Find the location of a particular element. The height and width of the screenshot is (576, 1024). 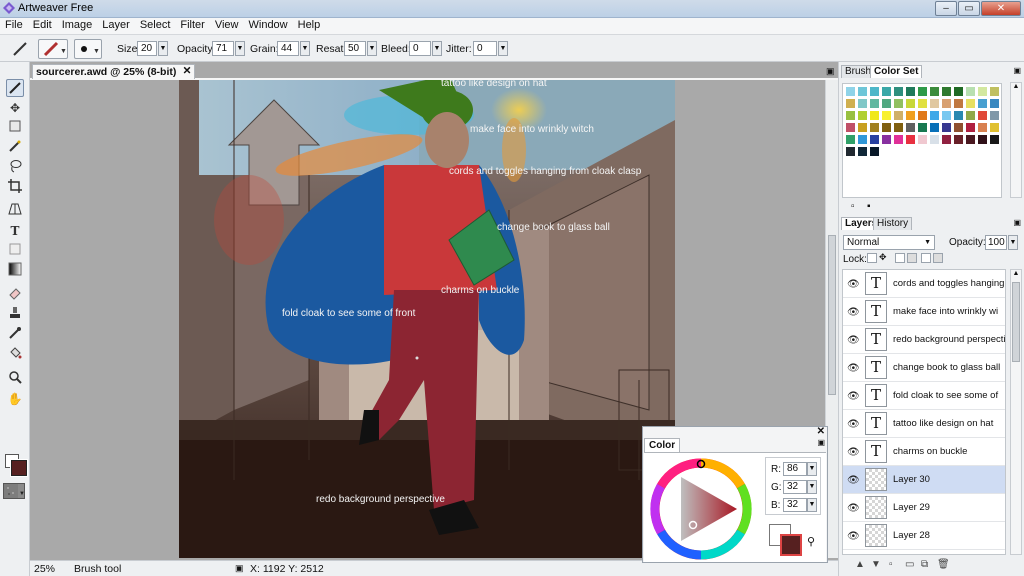

layer-row: 👁 Tchange book to glass ball is located at coordinates (924, 368).